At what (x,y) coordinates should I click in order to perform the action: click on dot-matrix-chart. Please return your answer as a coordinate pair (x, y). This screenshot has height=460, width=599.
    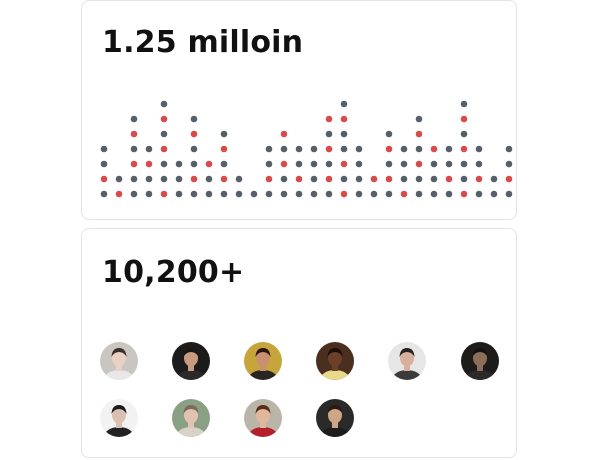
    Looking at the image, I should click on (306, 149).